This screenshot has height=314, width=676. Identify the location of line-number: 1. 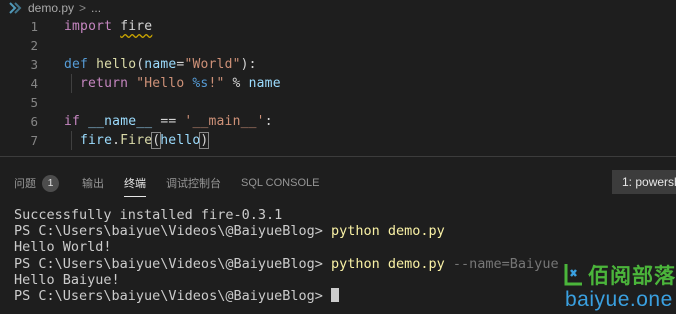
(34, 26).